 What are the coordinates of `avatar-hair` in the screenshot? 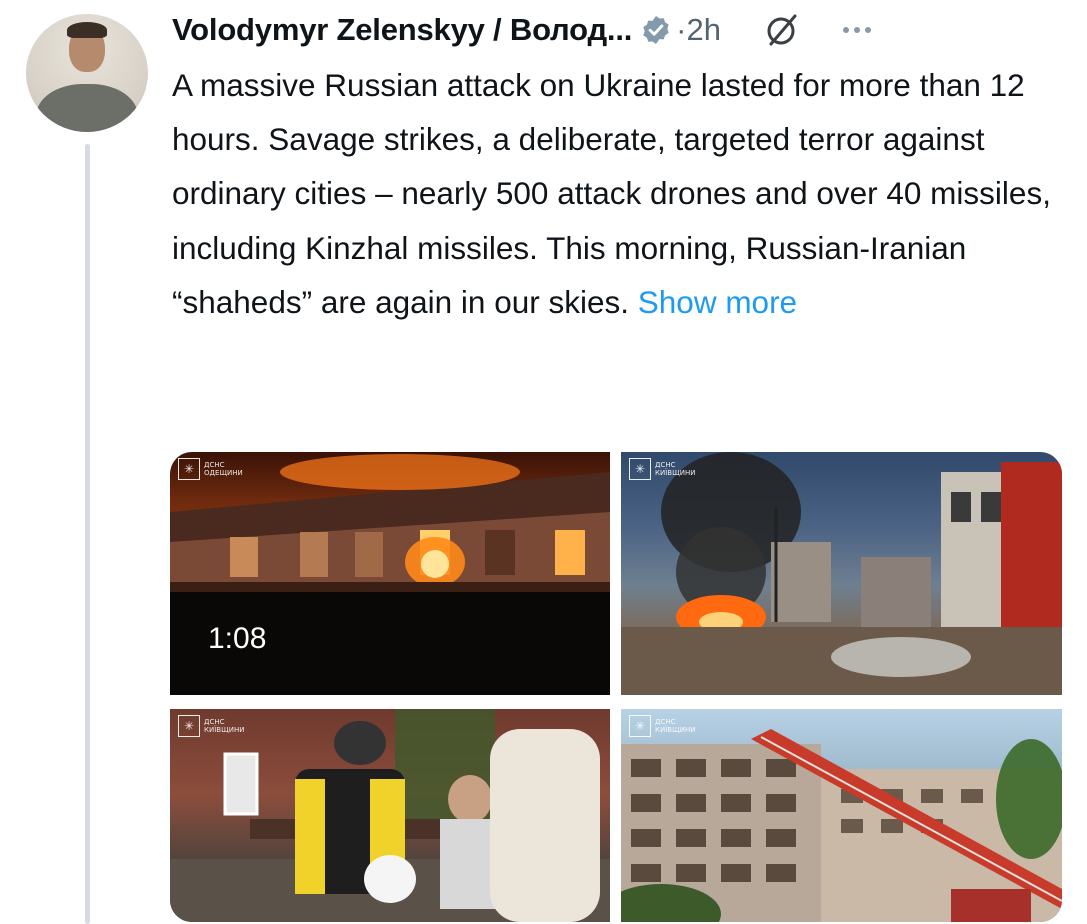 It's located at (87, 30).